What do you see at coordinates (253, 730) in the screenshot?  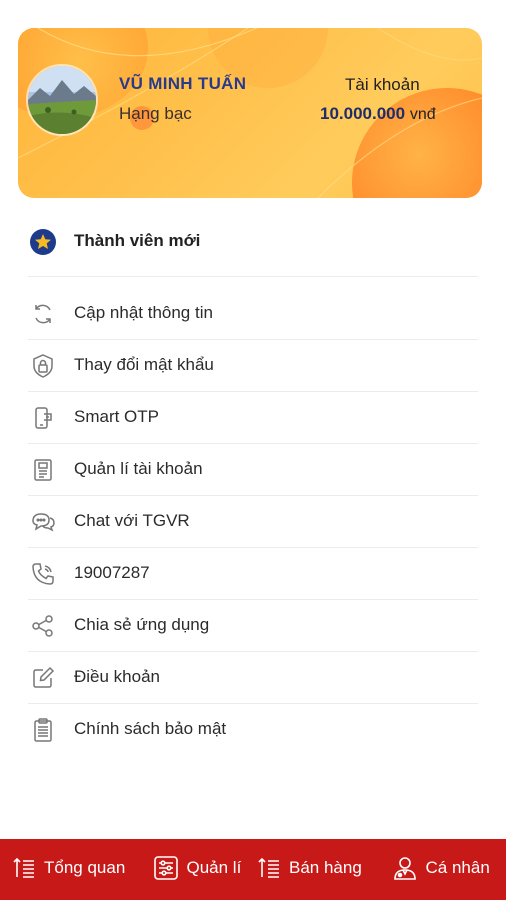 I see `menu-item-privacy-policy: Chính sách bảo mật` at bounding box center [253, 730].